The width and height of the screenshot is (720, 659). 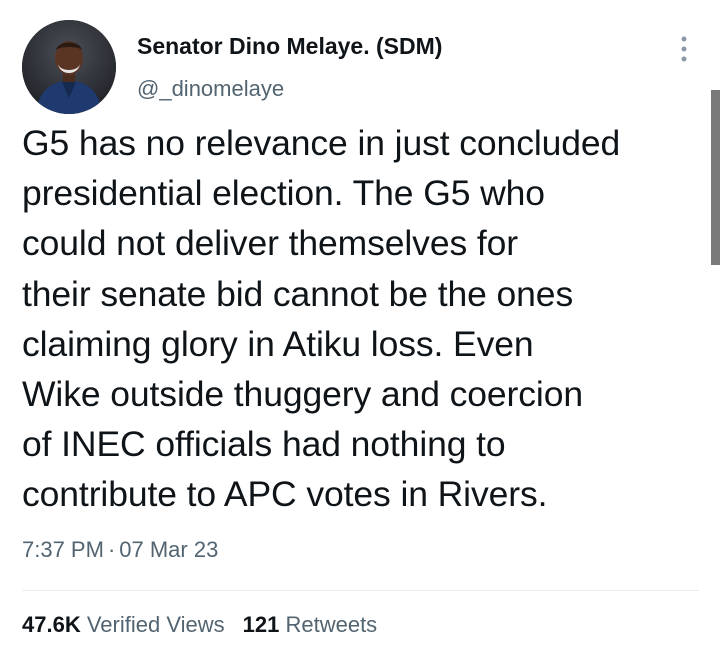 I want to click on retweets-stat: 121 Retweets, so click(x=310, y=624).